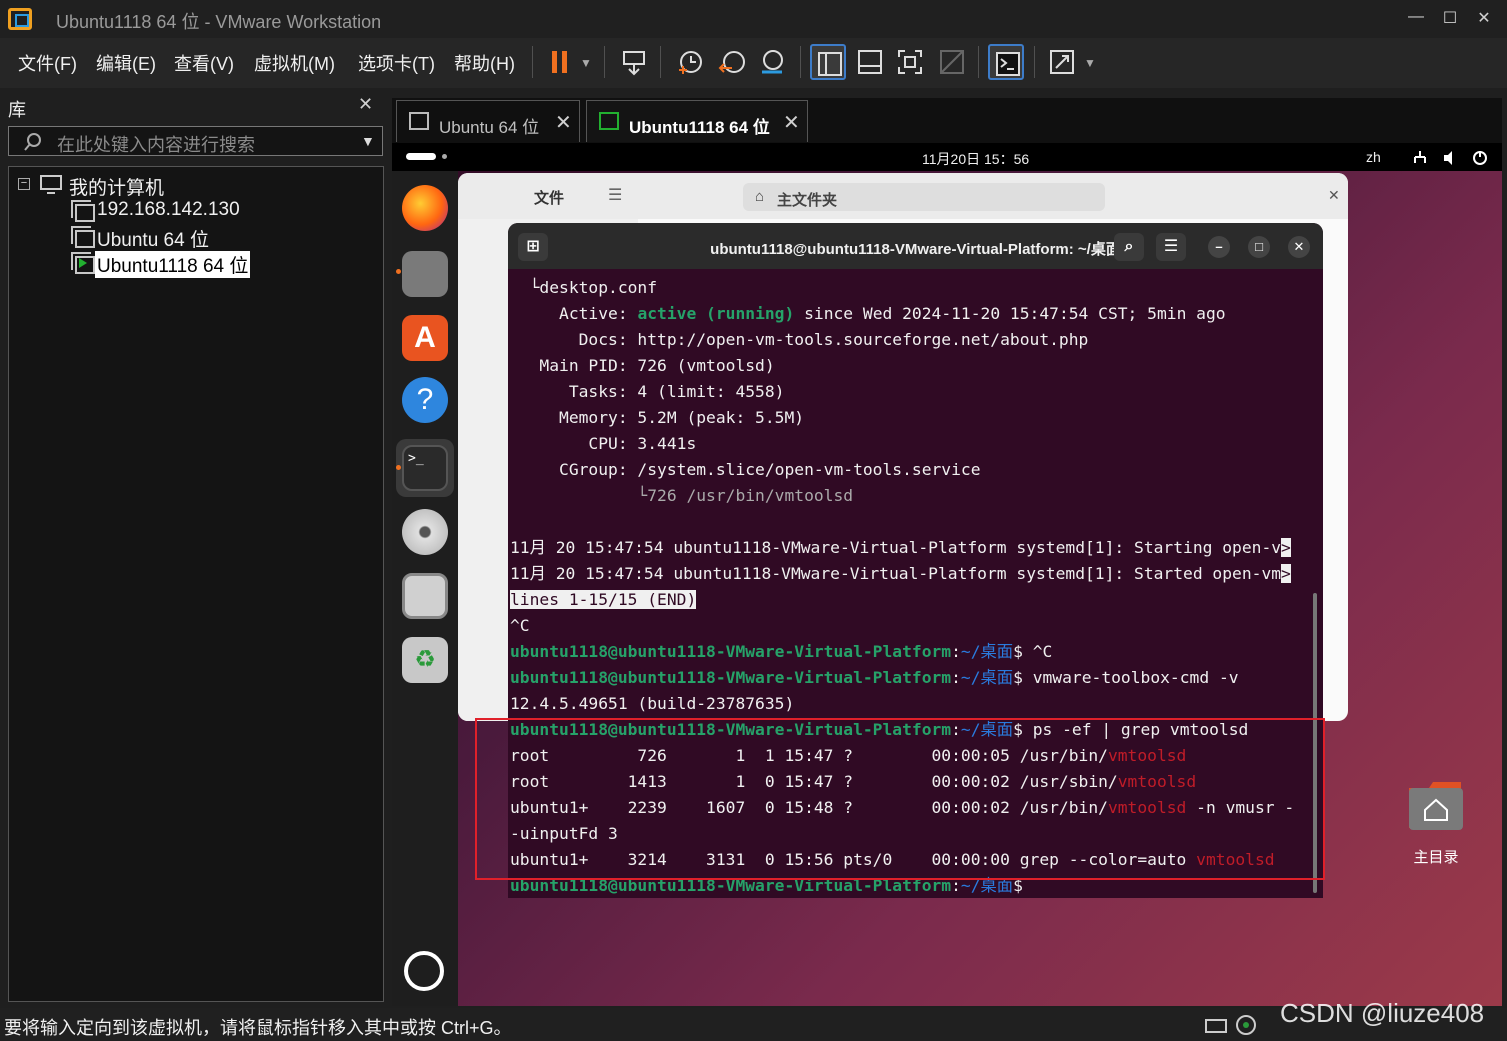 Image resolution: width=1507 pixels, height=1041 pixels. What do you see at coordinates (219, 22) in the screenshot?
I see `window-title: Ubuntu1118 64 位 - VMware Workstation` at bounding box center [219, 22].